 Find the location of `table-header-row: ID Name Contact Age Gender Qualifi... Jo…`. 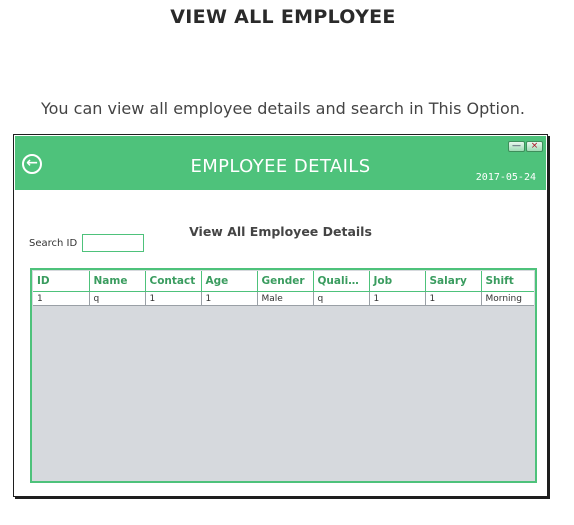

table-header-row: ID Name Contact Age Gender Qualifi... Jo… is located at coordinates (283, 281).